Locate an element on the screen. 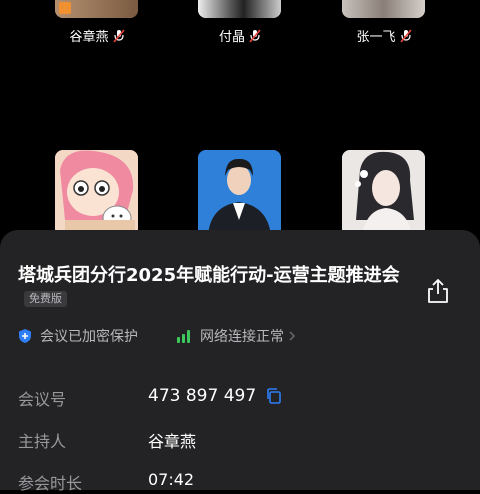 This screenshot has height=494, width=480. plan-badge: 免费版 is located at coordinates (45, 299).